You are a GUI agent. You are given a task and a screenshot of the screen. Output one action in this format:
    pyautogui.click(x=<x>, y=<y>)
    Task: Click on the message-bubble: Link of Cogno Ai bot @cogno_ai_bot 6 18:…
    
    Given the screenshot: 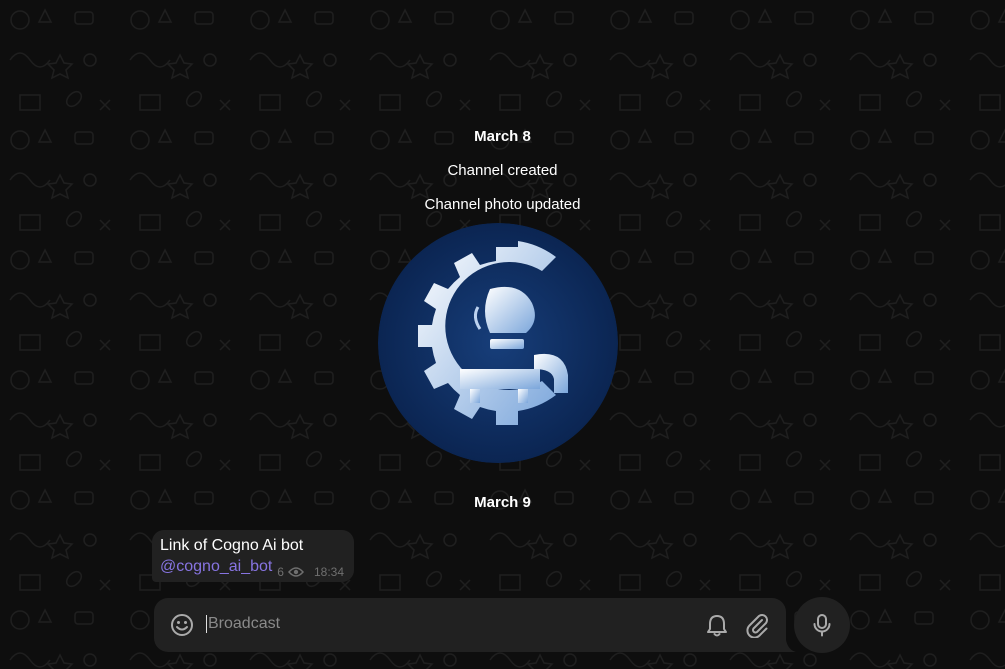 What is the action you would take?
    pyautogui.click(x=253, y=556)
    